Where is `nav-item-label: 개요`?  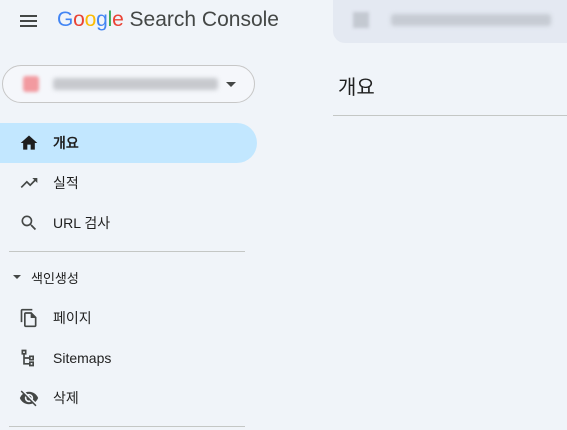
nav-item-label: 개요 is located at coordinates (66, 143).